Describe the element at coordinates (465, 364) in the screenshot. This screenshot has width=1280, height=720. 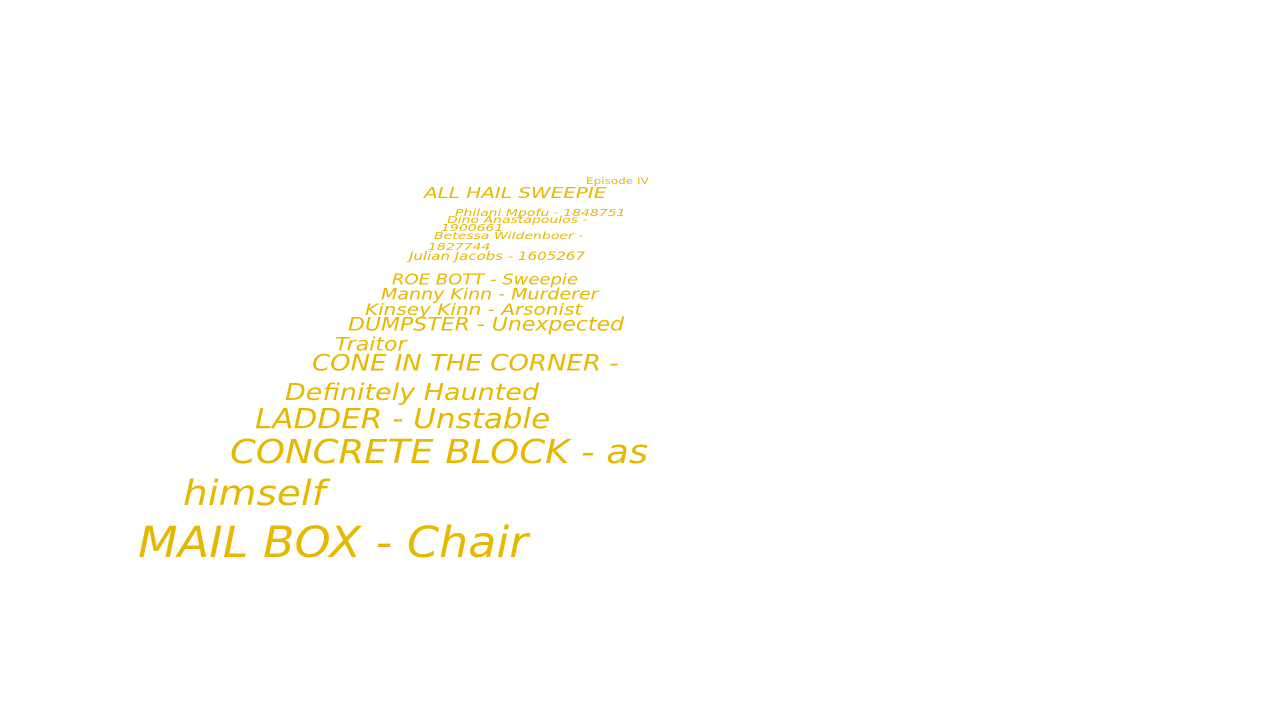
I see `cast-line: CONE IN THE CORNER -` at that location.